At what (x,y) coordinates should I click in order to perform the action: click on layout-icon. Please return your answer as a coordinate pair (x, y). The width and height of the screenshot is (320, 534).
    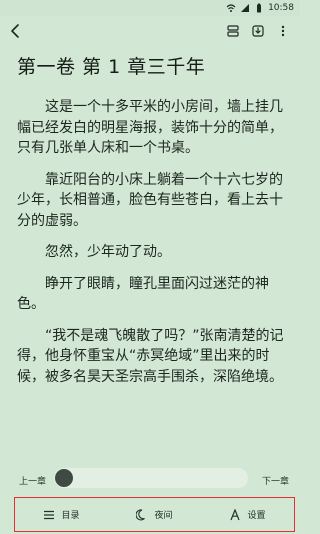
    Looking at the image, I should click on (233, 31).